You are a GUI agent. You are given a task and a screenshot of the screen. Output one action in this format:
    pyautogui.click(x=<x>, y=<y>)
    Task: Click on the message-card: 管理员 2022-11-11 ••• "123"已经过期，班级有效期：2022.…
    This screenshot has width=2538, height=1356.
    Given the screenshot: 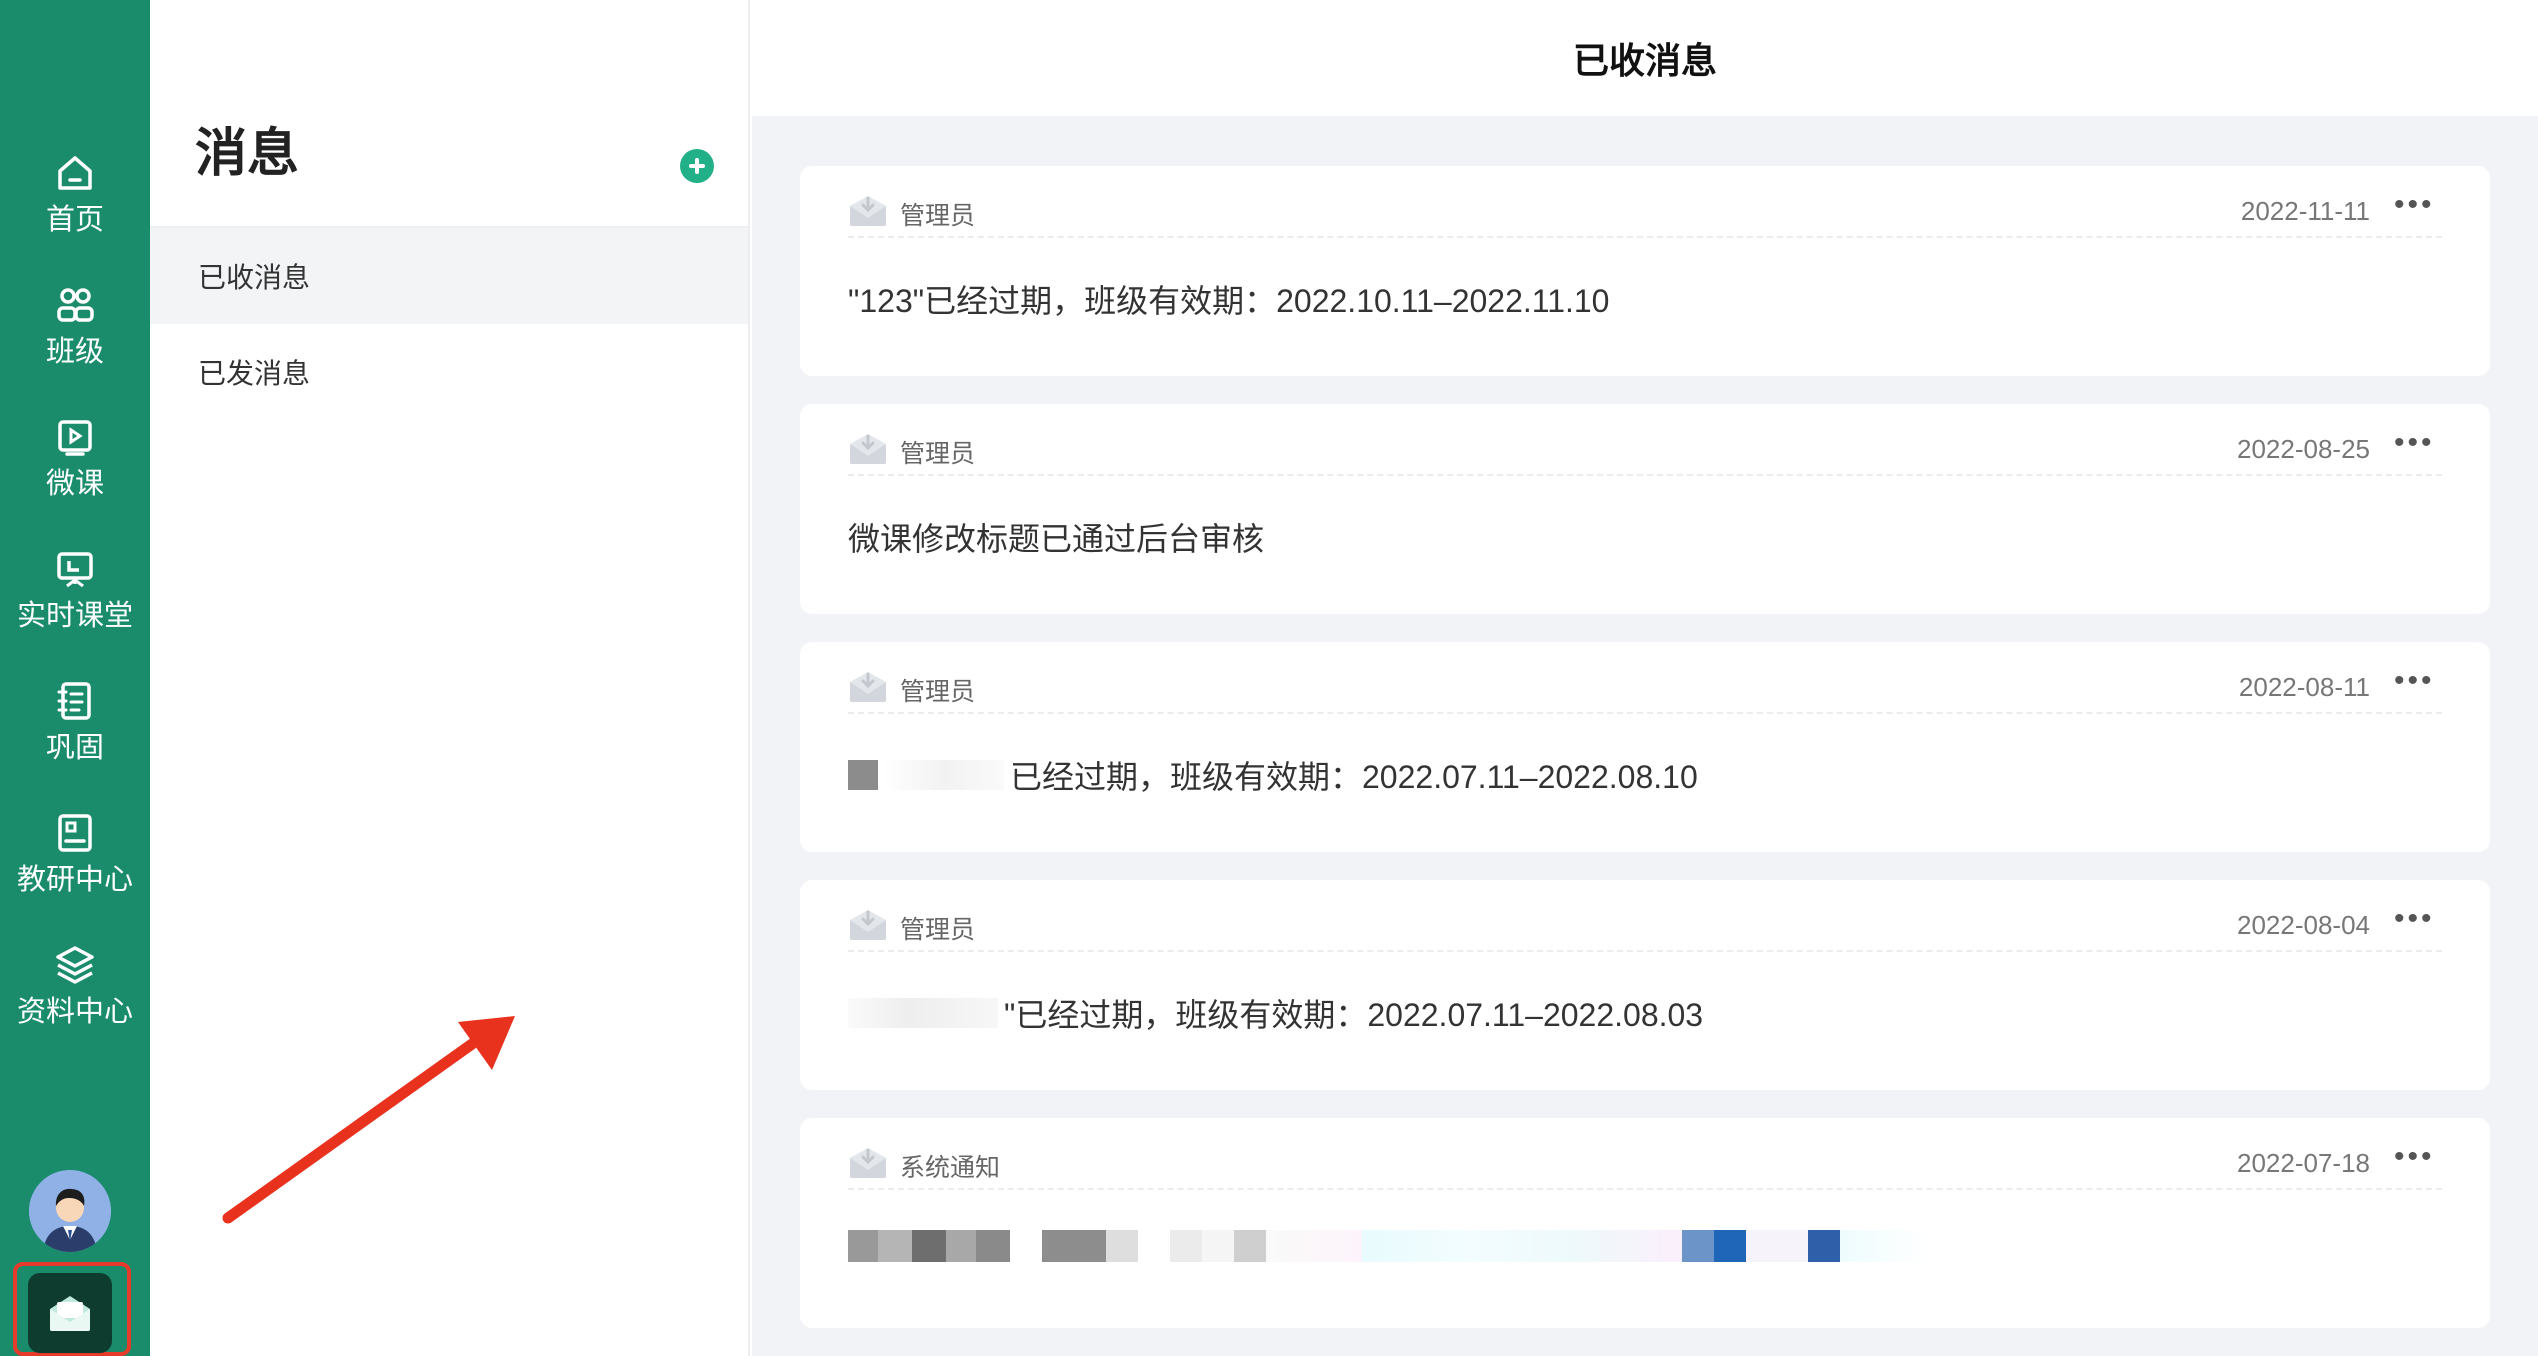 What is the action you would take?
    pyautogui.click(x=1645, y=271)
    